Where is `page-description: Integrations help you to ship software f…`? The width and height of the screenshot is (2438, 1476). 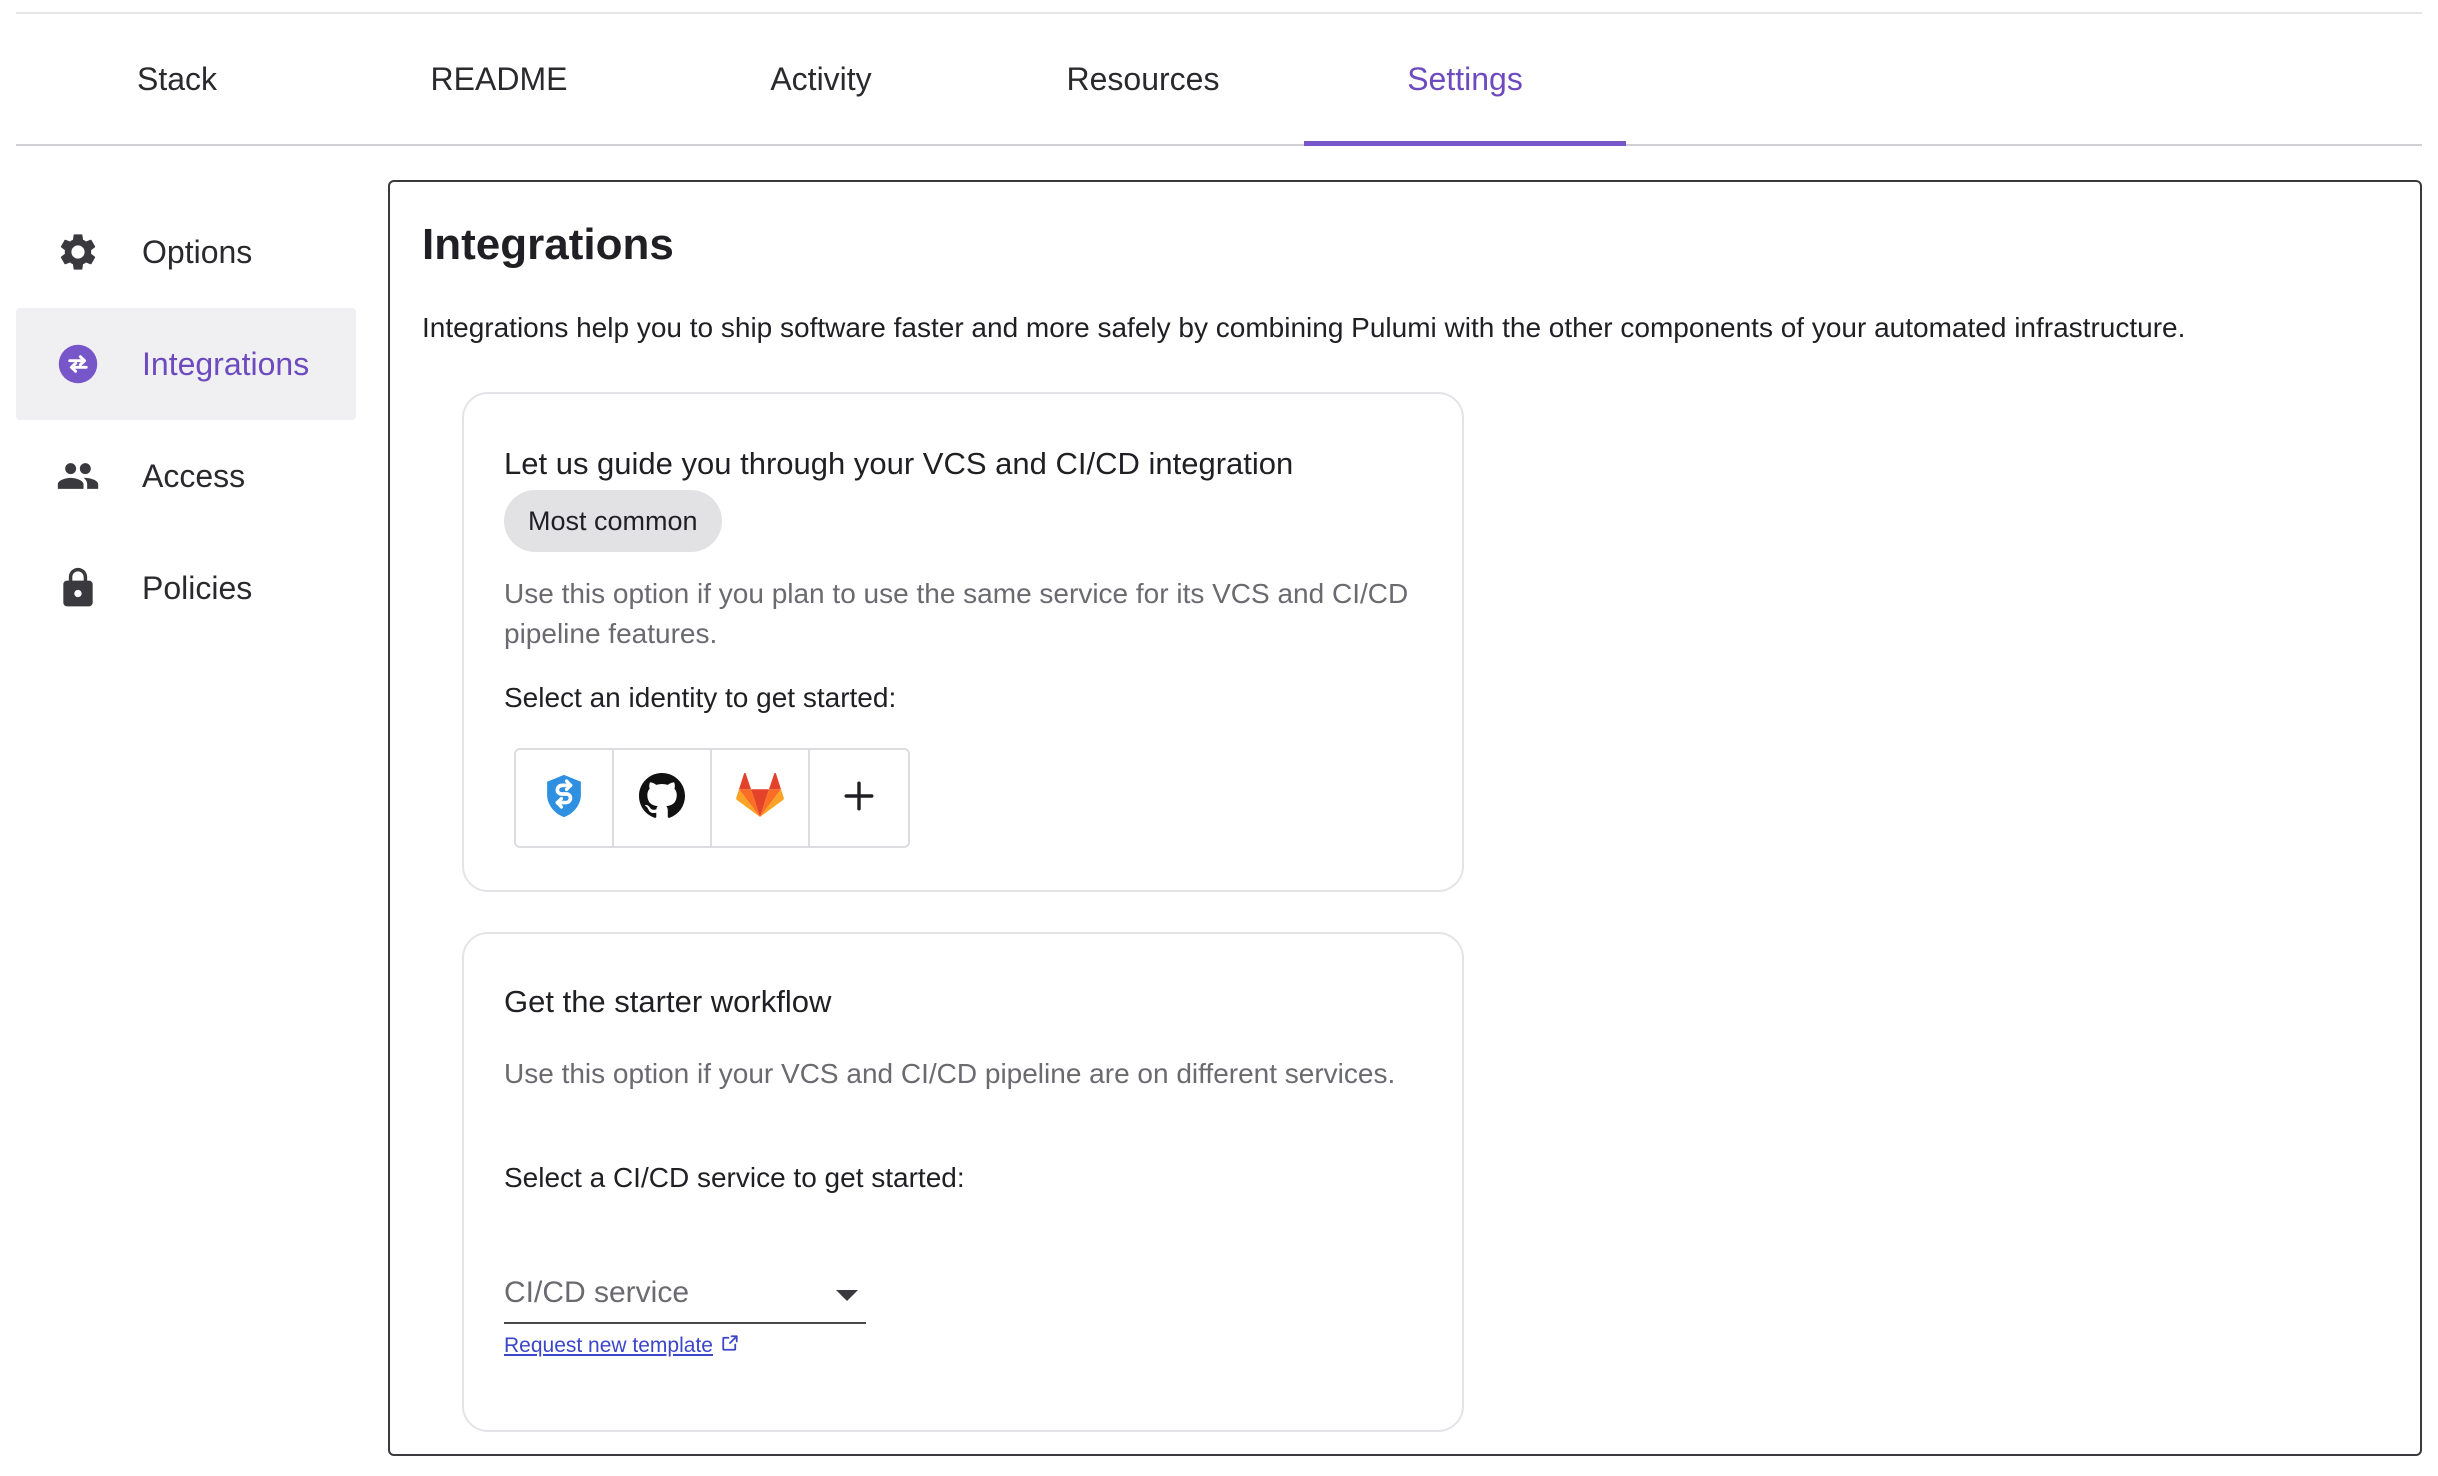 page-description: Integrations help you to ship software f… is located at coordinates (1304, 327).